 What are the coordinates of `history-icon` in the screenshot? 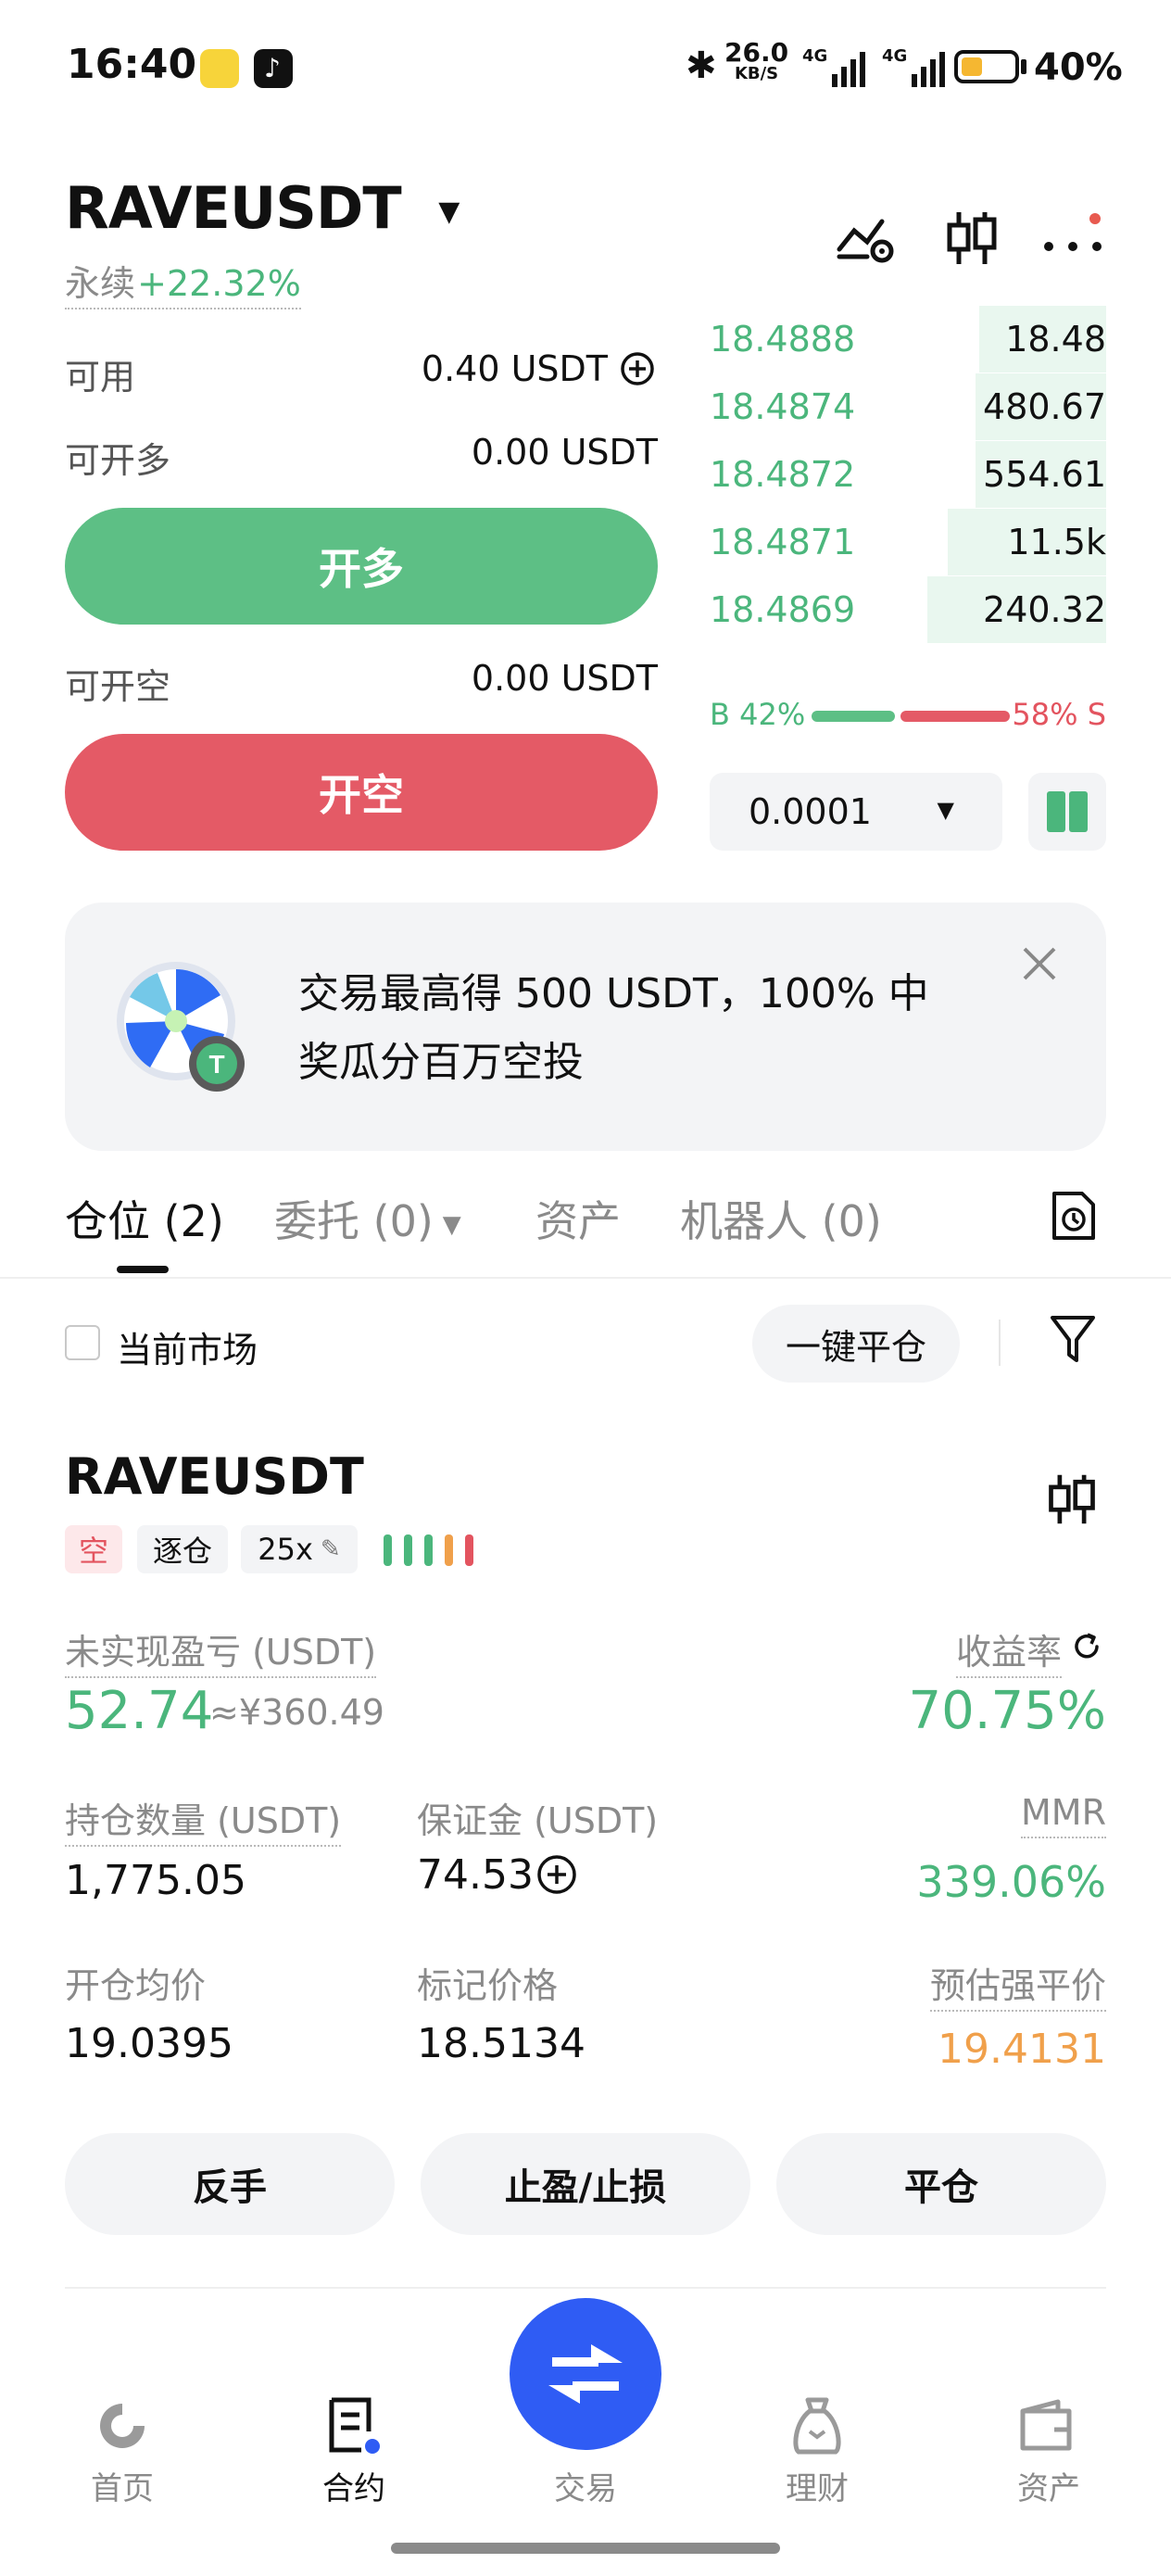 It's located at (1074, 1217).